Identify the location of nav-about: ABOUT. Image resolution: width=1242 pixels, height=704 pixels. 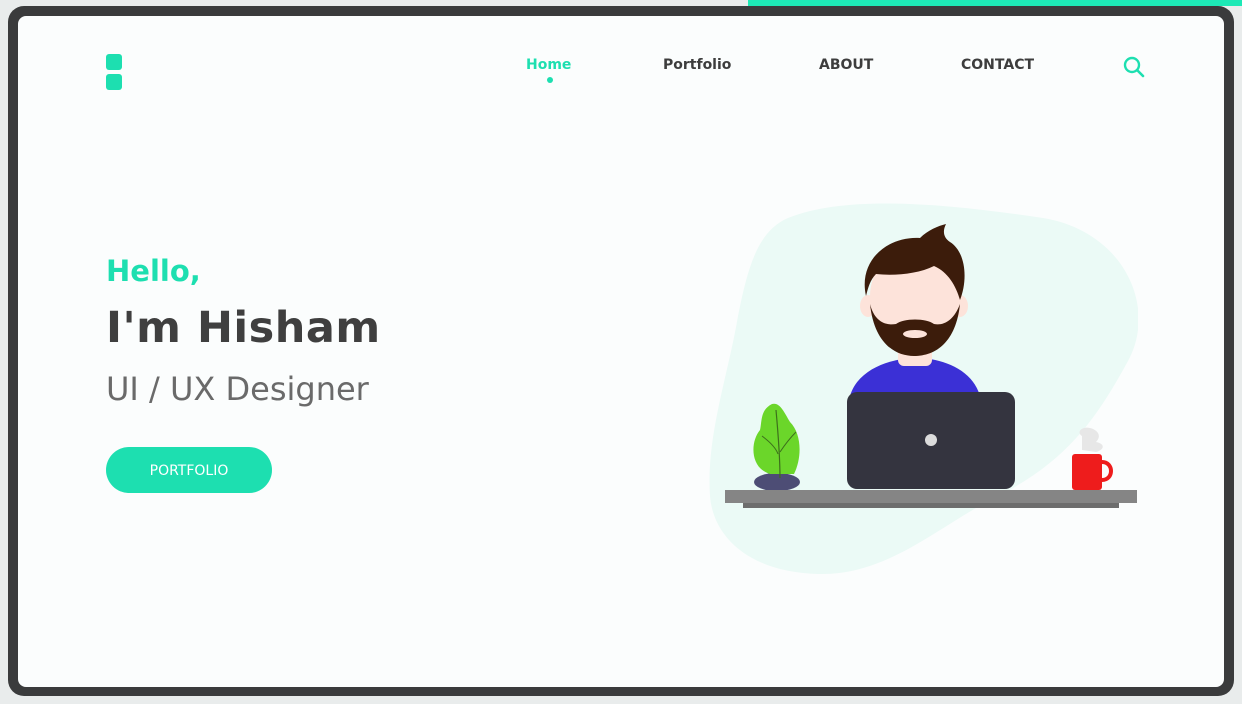
(846, 65).